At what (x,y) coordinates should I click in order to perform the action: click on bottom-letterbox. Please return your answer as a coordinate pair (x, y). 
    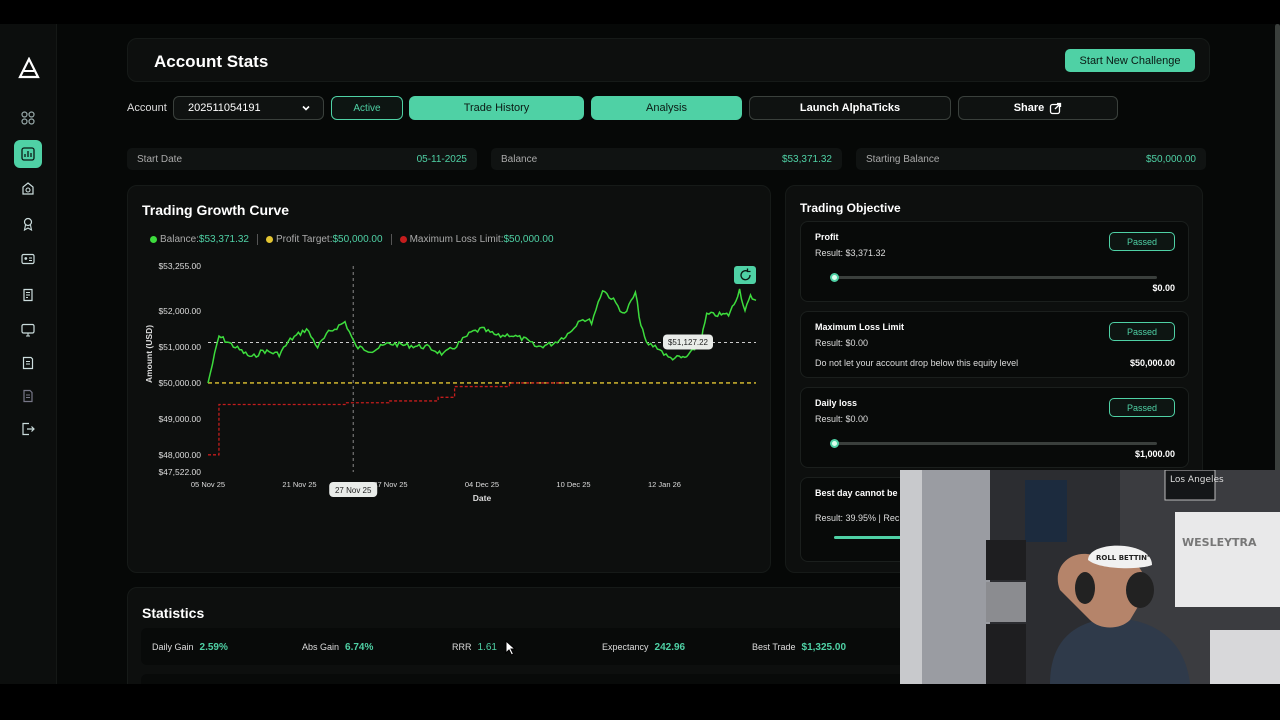
    Looking at the image, I should click on (640, 702).